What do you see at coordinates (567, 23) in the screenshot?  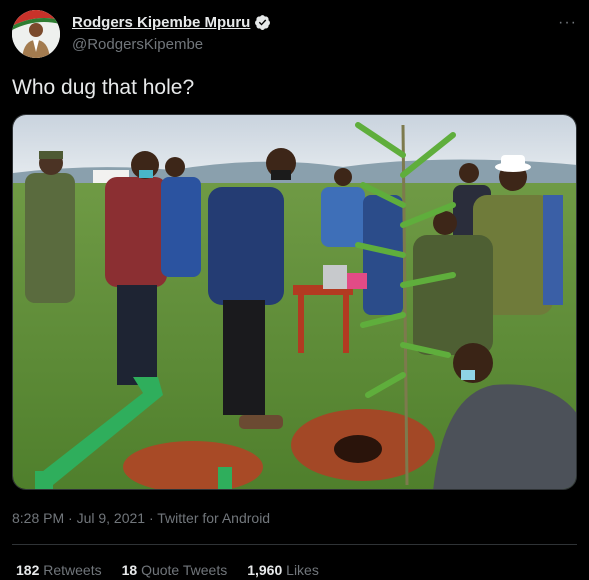 I see `more-options-icon: ···` at bounding box center [567, 23].